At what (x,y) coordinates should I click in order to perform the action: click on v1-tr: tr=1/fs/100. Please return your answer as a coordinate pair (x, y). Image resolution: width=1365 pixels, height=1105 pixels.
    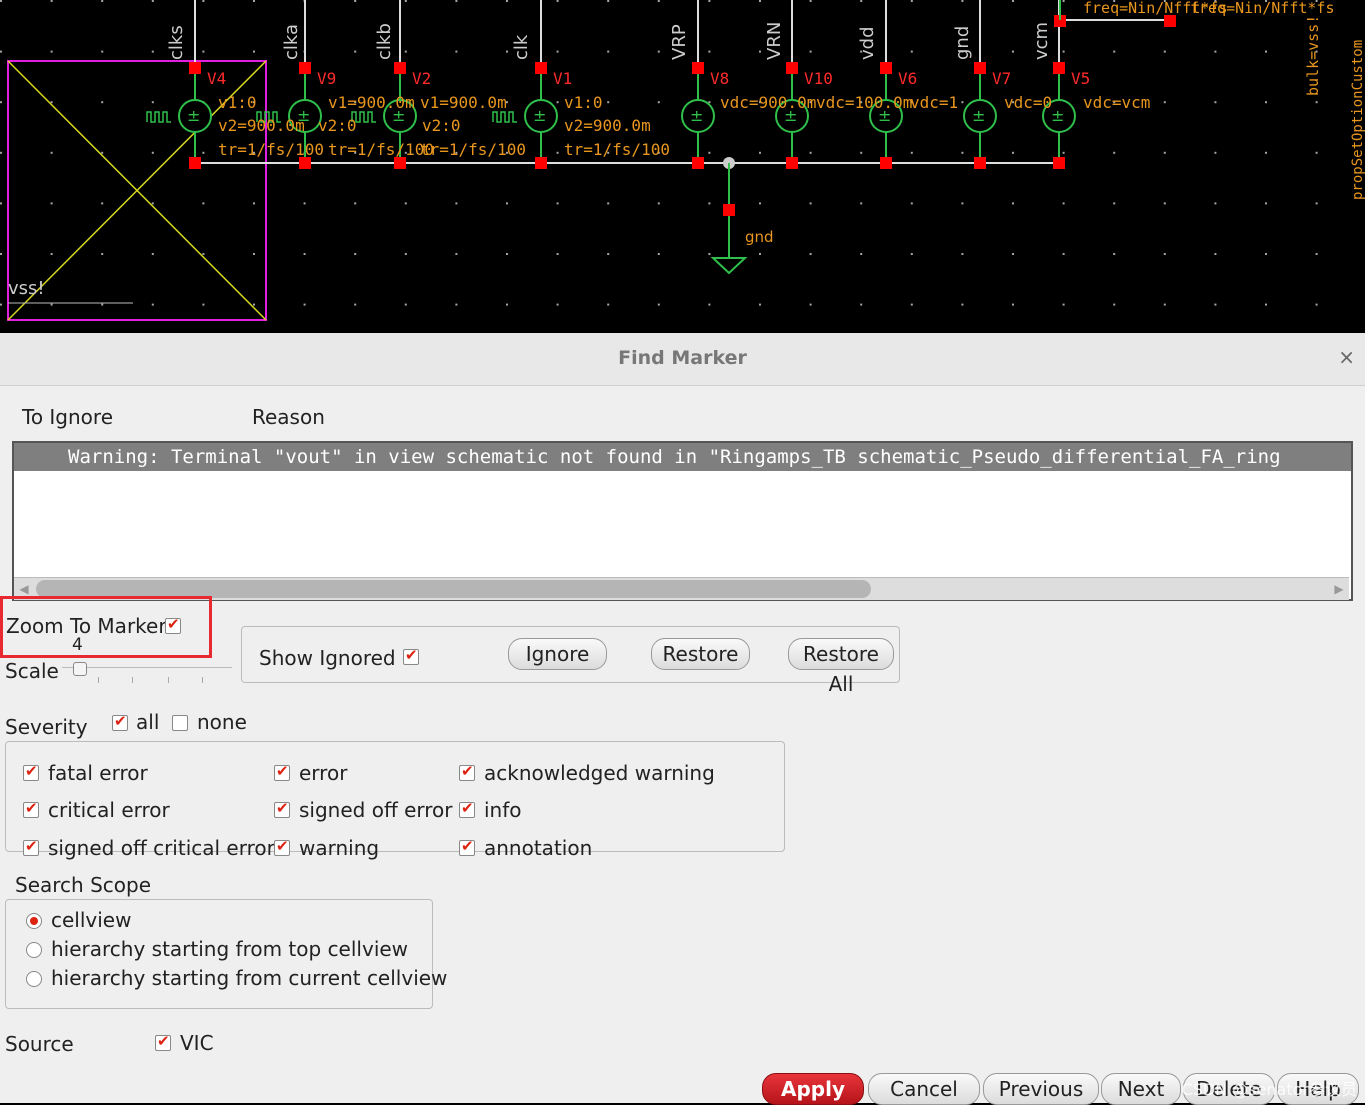
    Looking at the image, I should click on (617, 149).